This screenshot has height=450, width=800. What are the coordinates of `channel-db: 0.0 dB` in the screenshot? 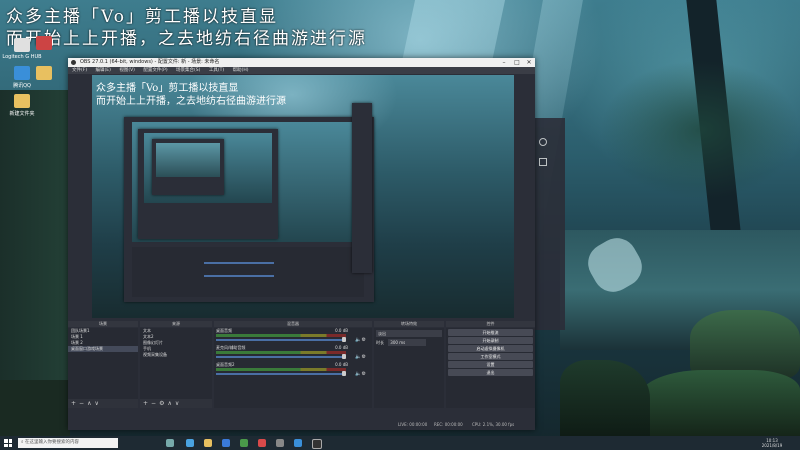 It's located at (341, 330).